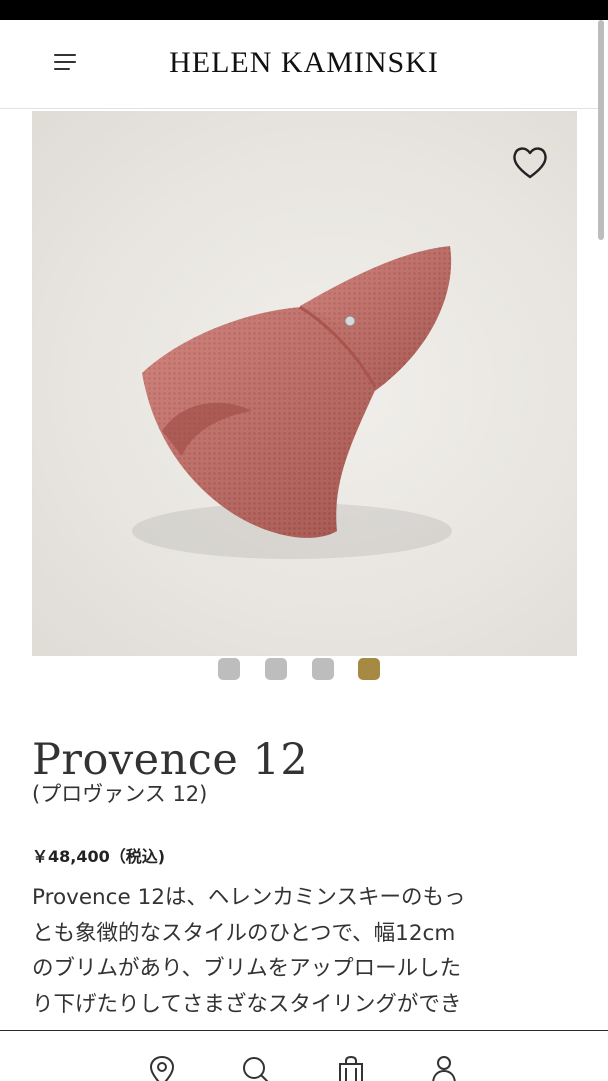 Image resolution: width=608 pixels, height=1081 pixels. Describe the element at coordinates (162, 1068) in the screenshot. I see `location-pin-icon` at that location.